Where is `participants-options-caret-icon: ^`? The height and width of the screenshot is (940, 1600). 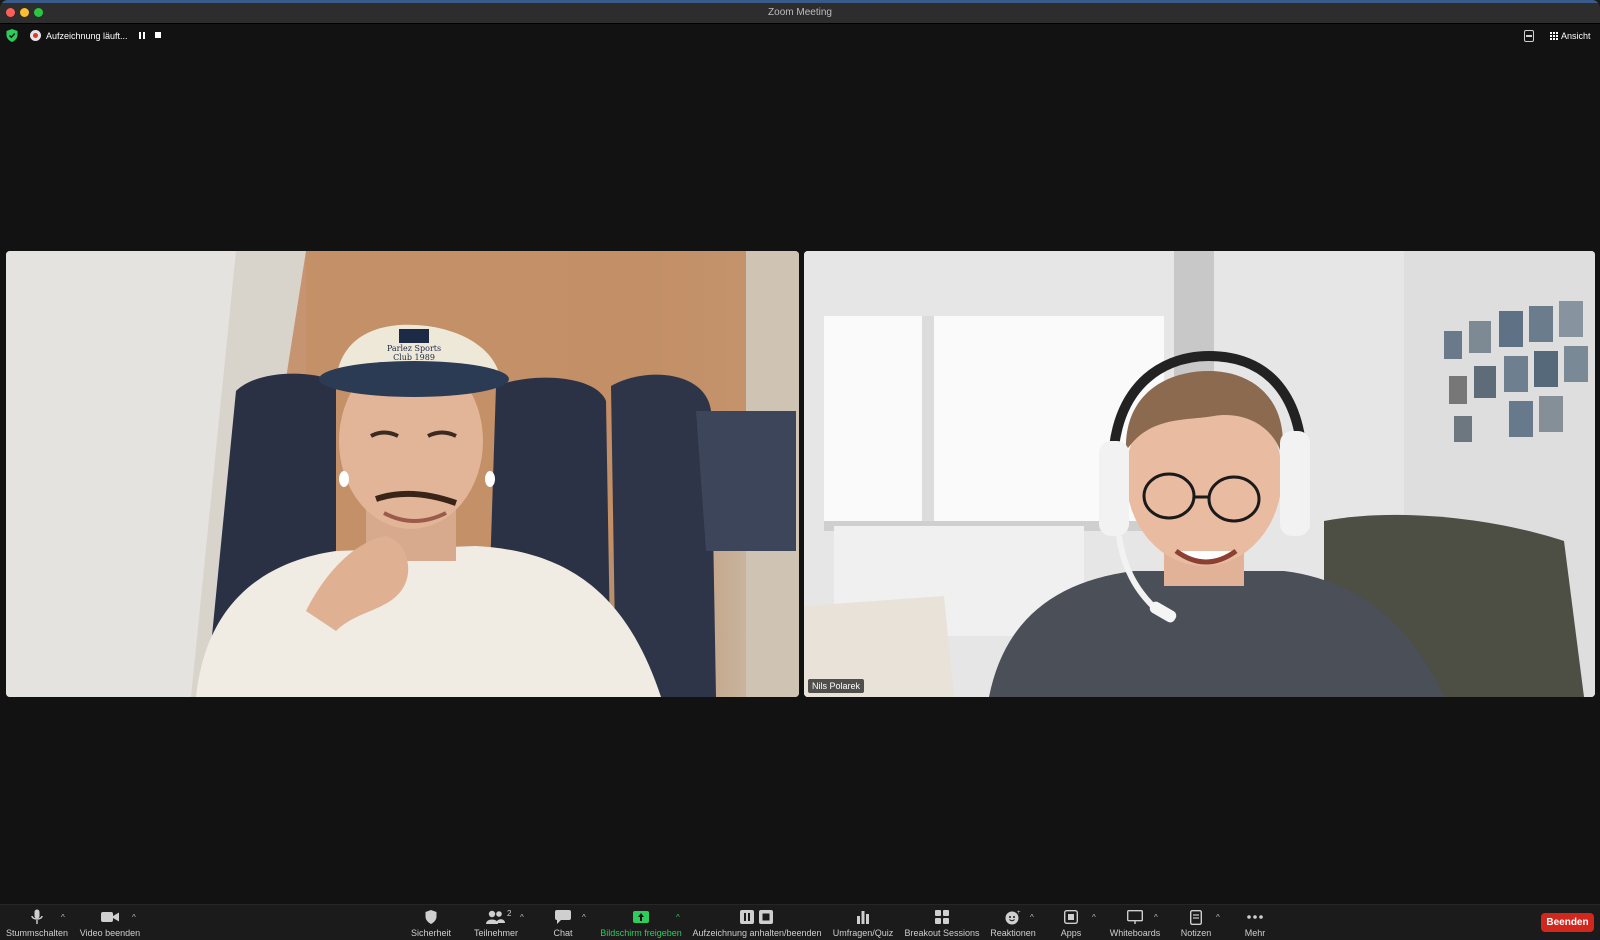
participants-options-caret-icon: ^ is located at coordinates (522, 917).